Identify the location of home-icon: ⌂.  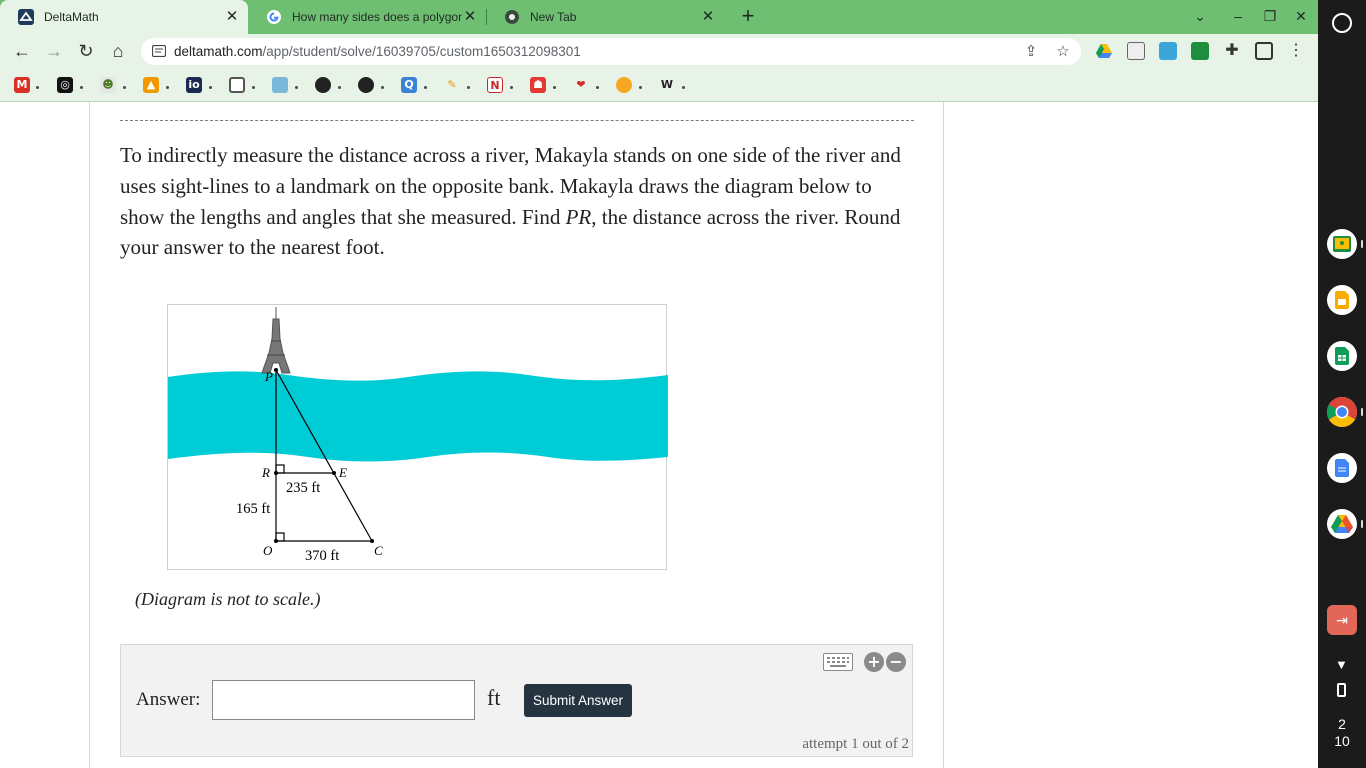
(118, 51).